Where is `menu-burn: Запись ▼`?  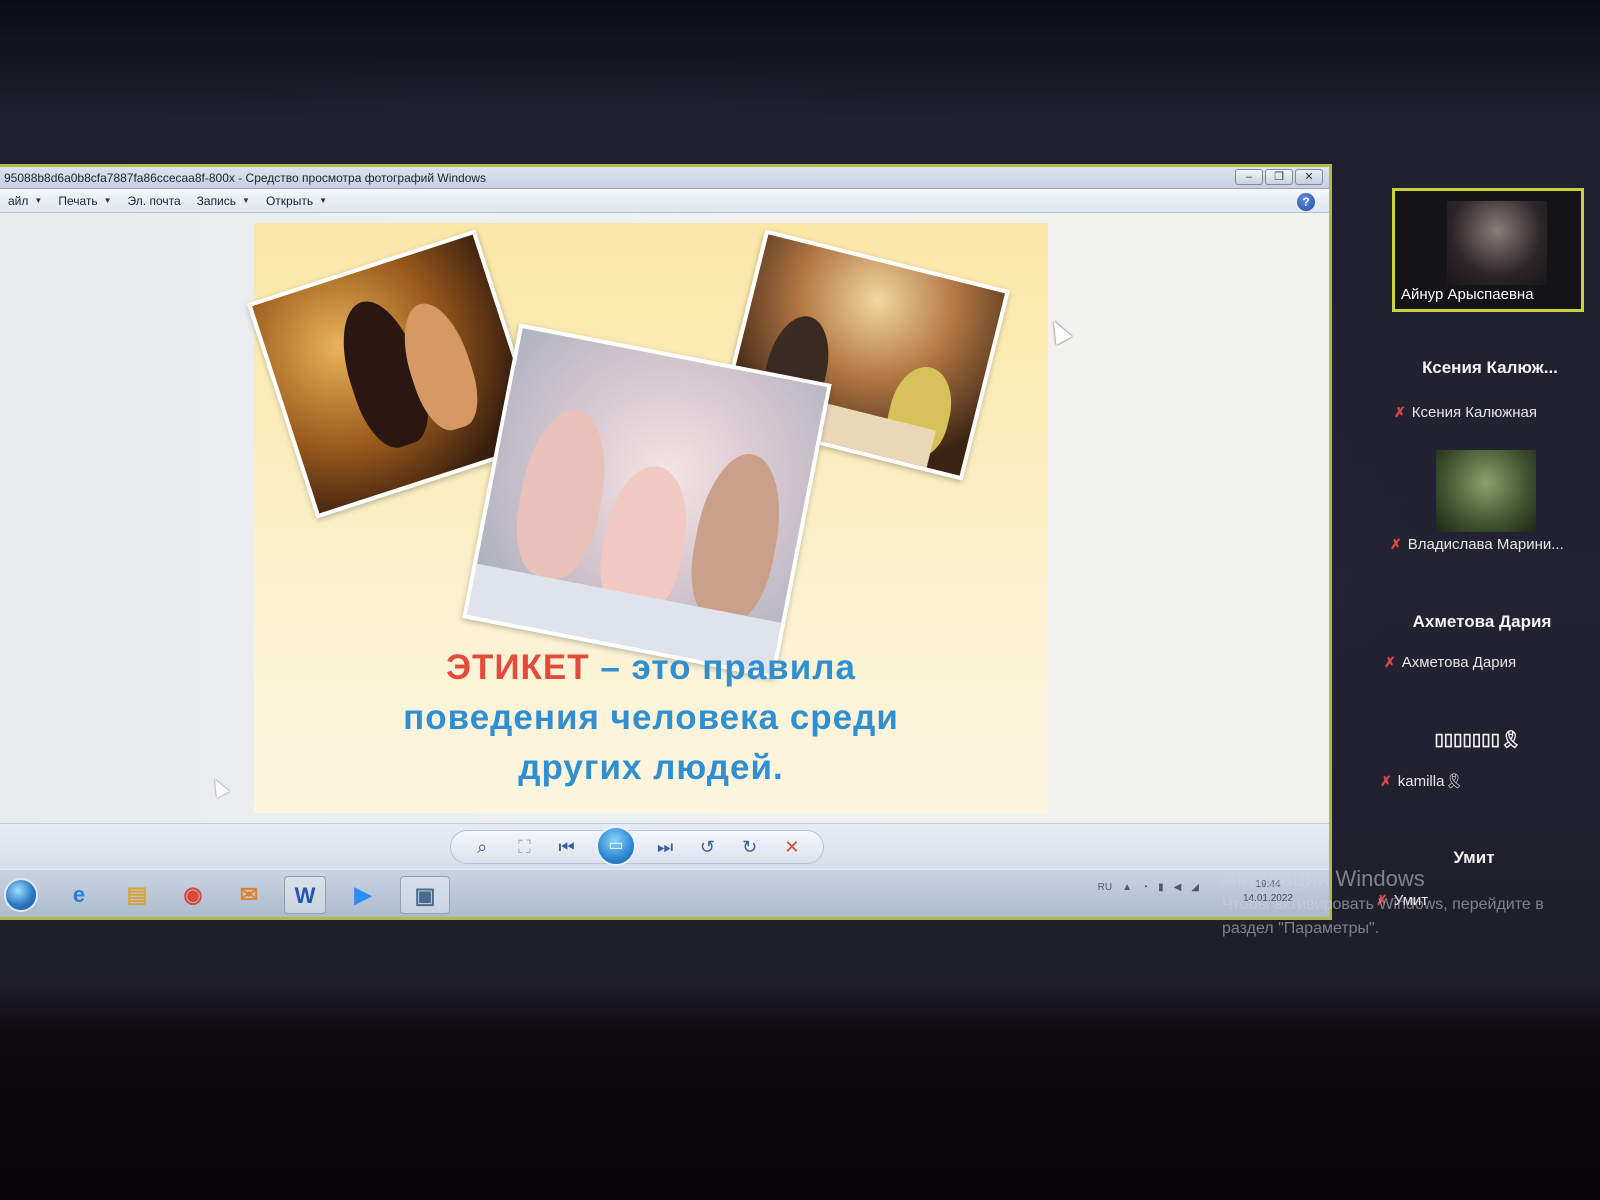 menu-burn: Запись ▼ is located at coordinates (223, 201).